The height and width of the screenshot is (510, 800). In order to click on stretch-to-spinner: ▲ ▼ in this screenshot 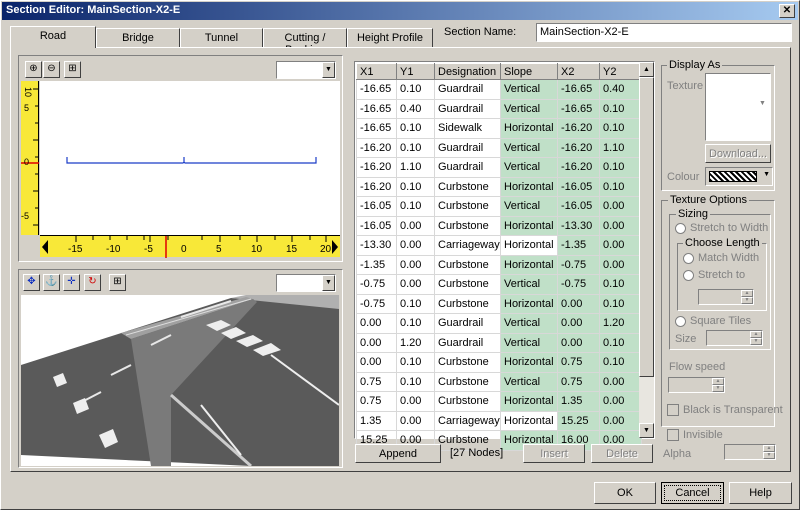, I will do `click(726, 297)`.